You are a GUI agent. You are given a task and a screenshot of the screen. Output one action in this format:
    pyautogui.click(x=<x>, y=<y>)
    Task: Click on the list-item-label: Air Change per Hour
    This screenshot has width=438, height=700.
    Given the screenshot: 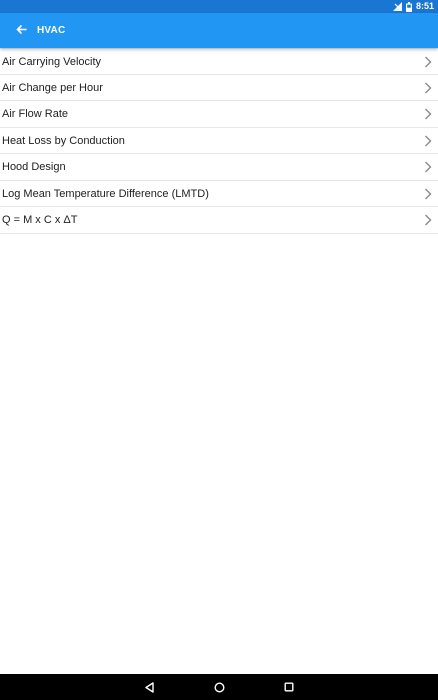 What is the action you would take?
    pyautogui.click(x=52, y=87)
    